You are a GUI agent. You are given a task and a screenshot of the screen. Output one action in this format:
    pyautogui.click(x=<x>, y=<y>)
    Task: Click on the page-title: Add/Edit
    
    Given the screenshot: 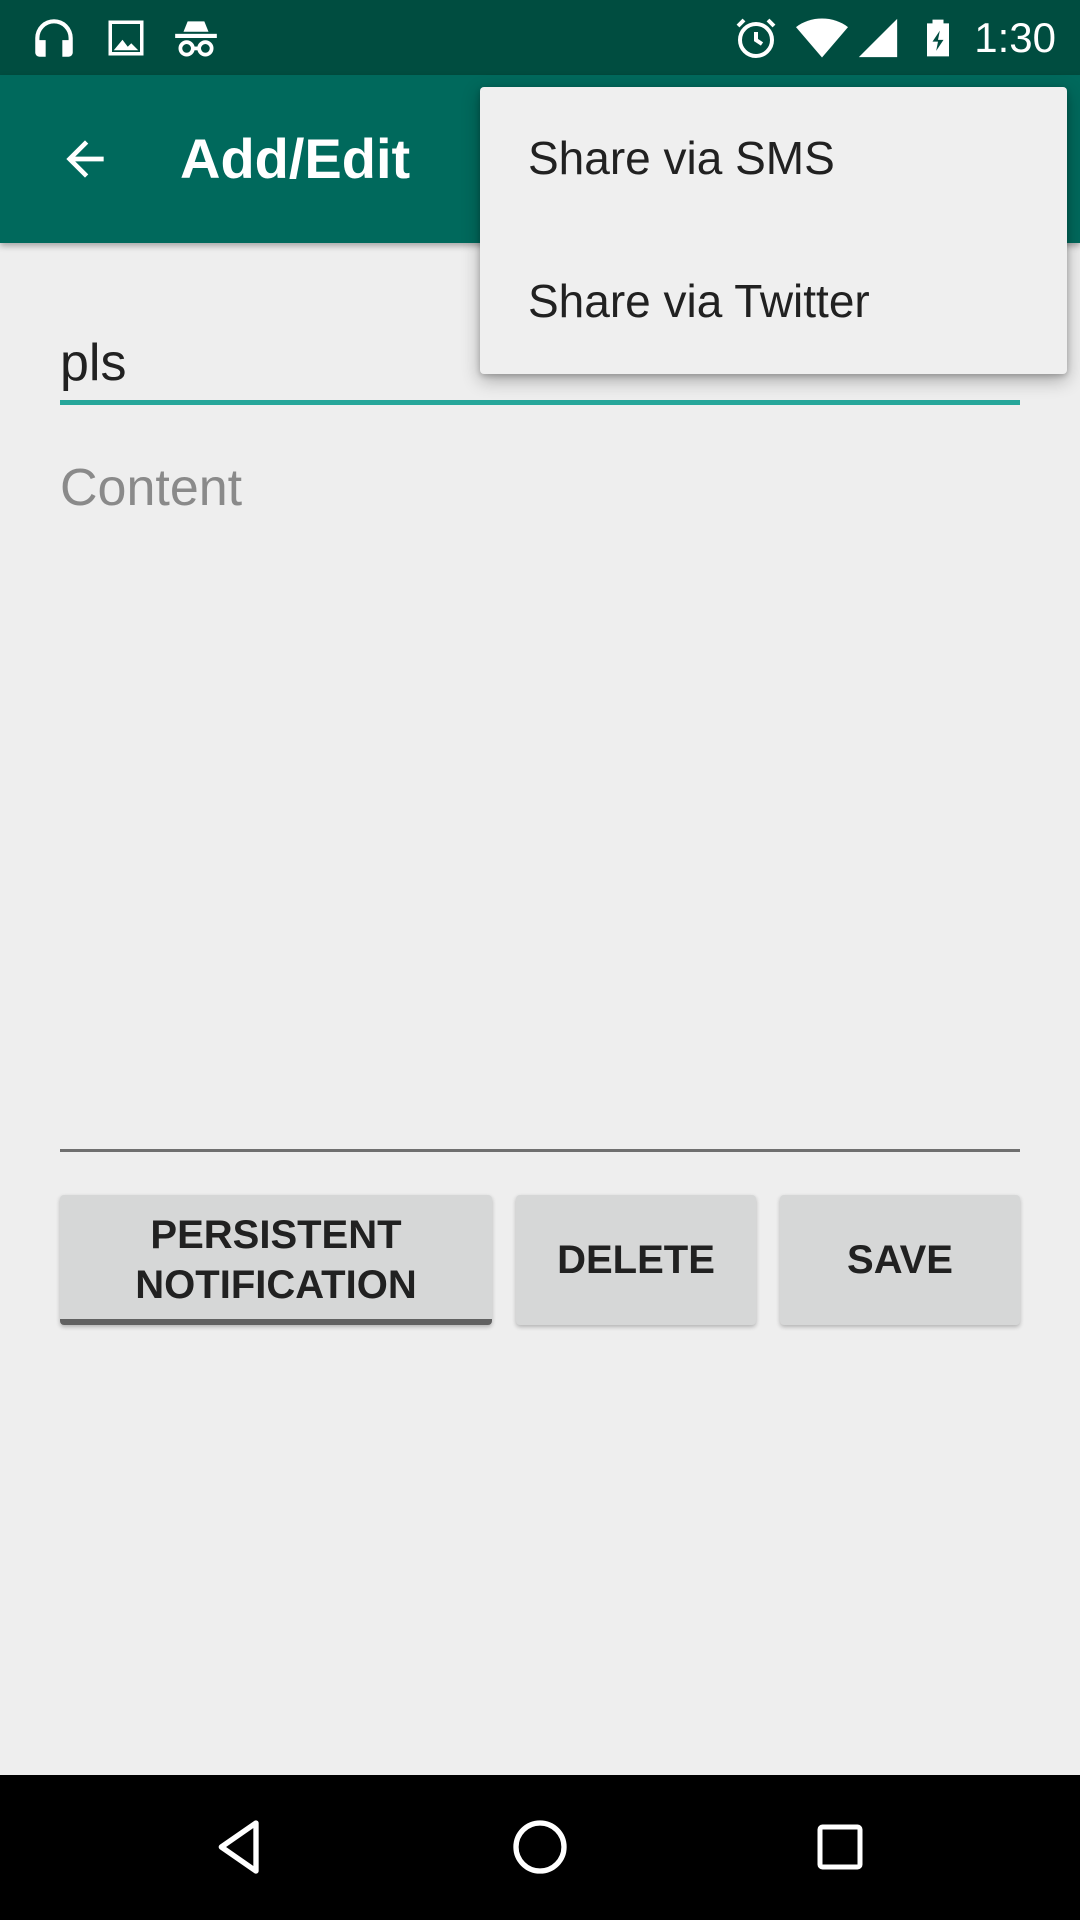 What is the action you would take?
    pyautogui.click(x=295, y=158)
    